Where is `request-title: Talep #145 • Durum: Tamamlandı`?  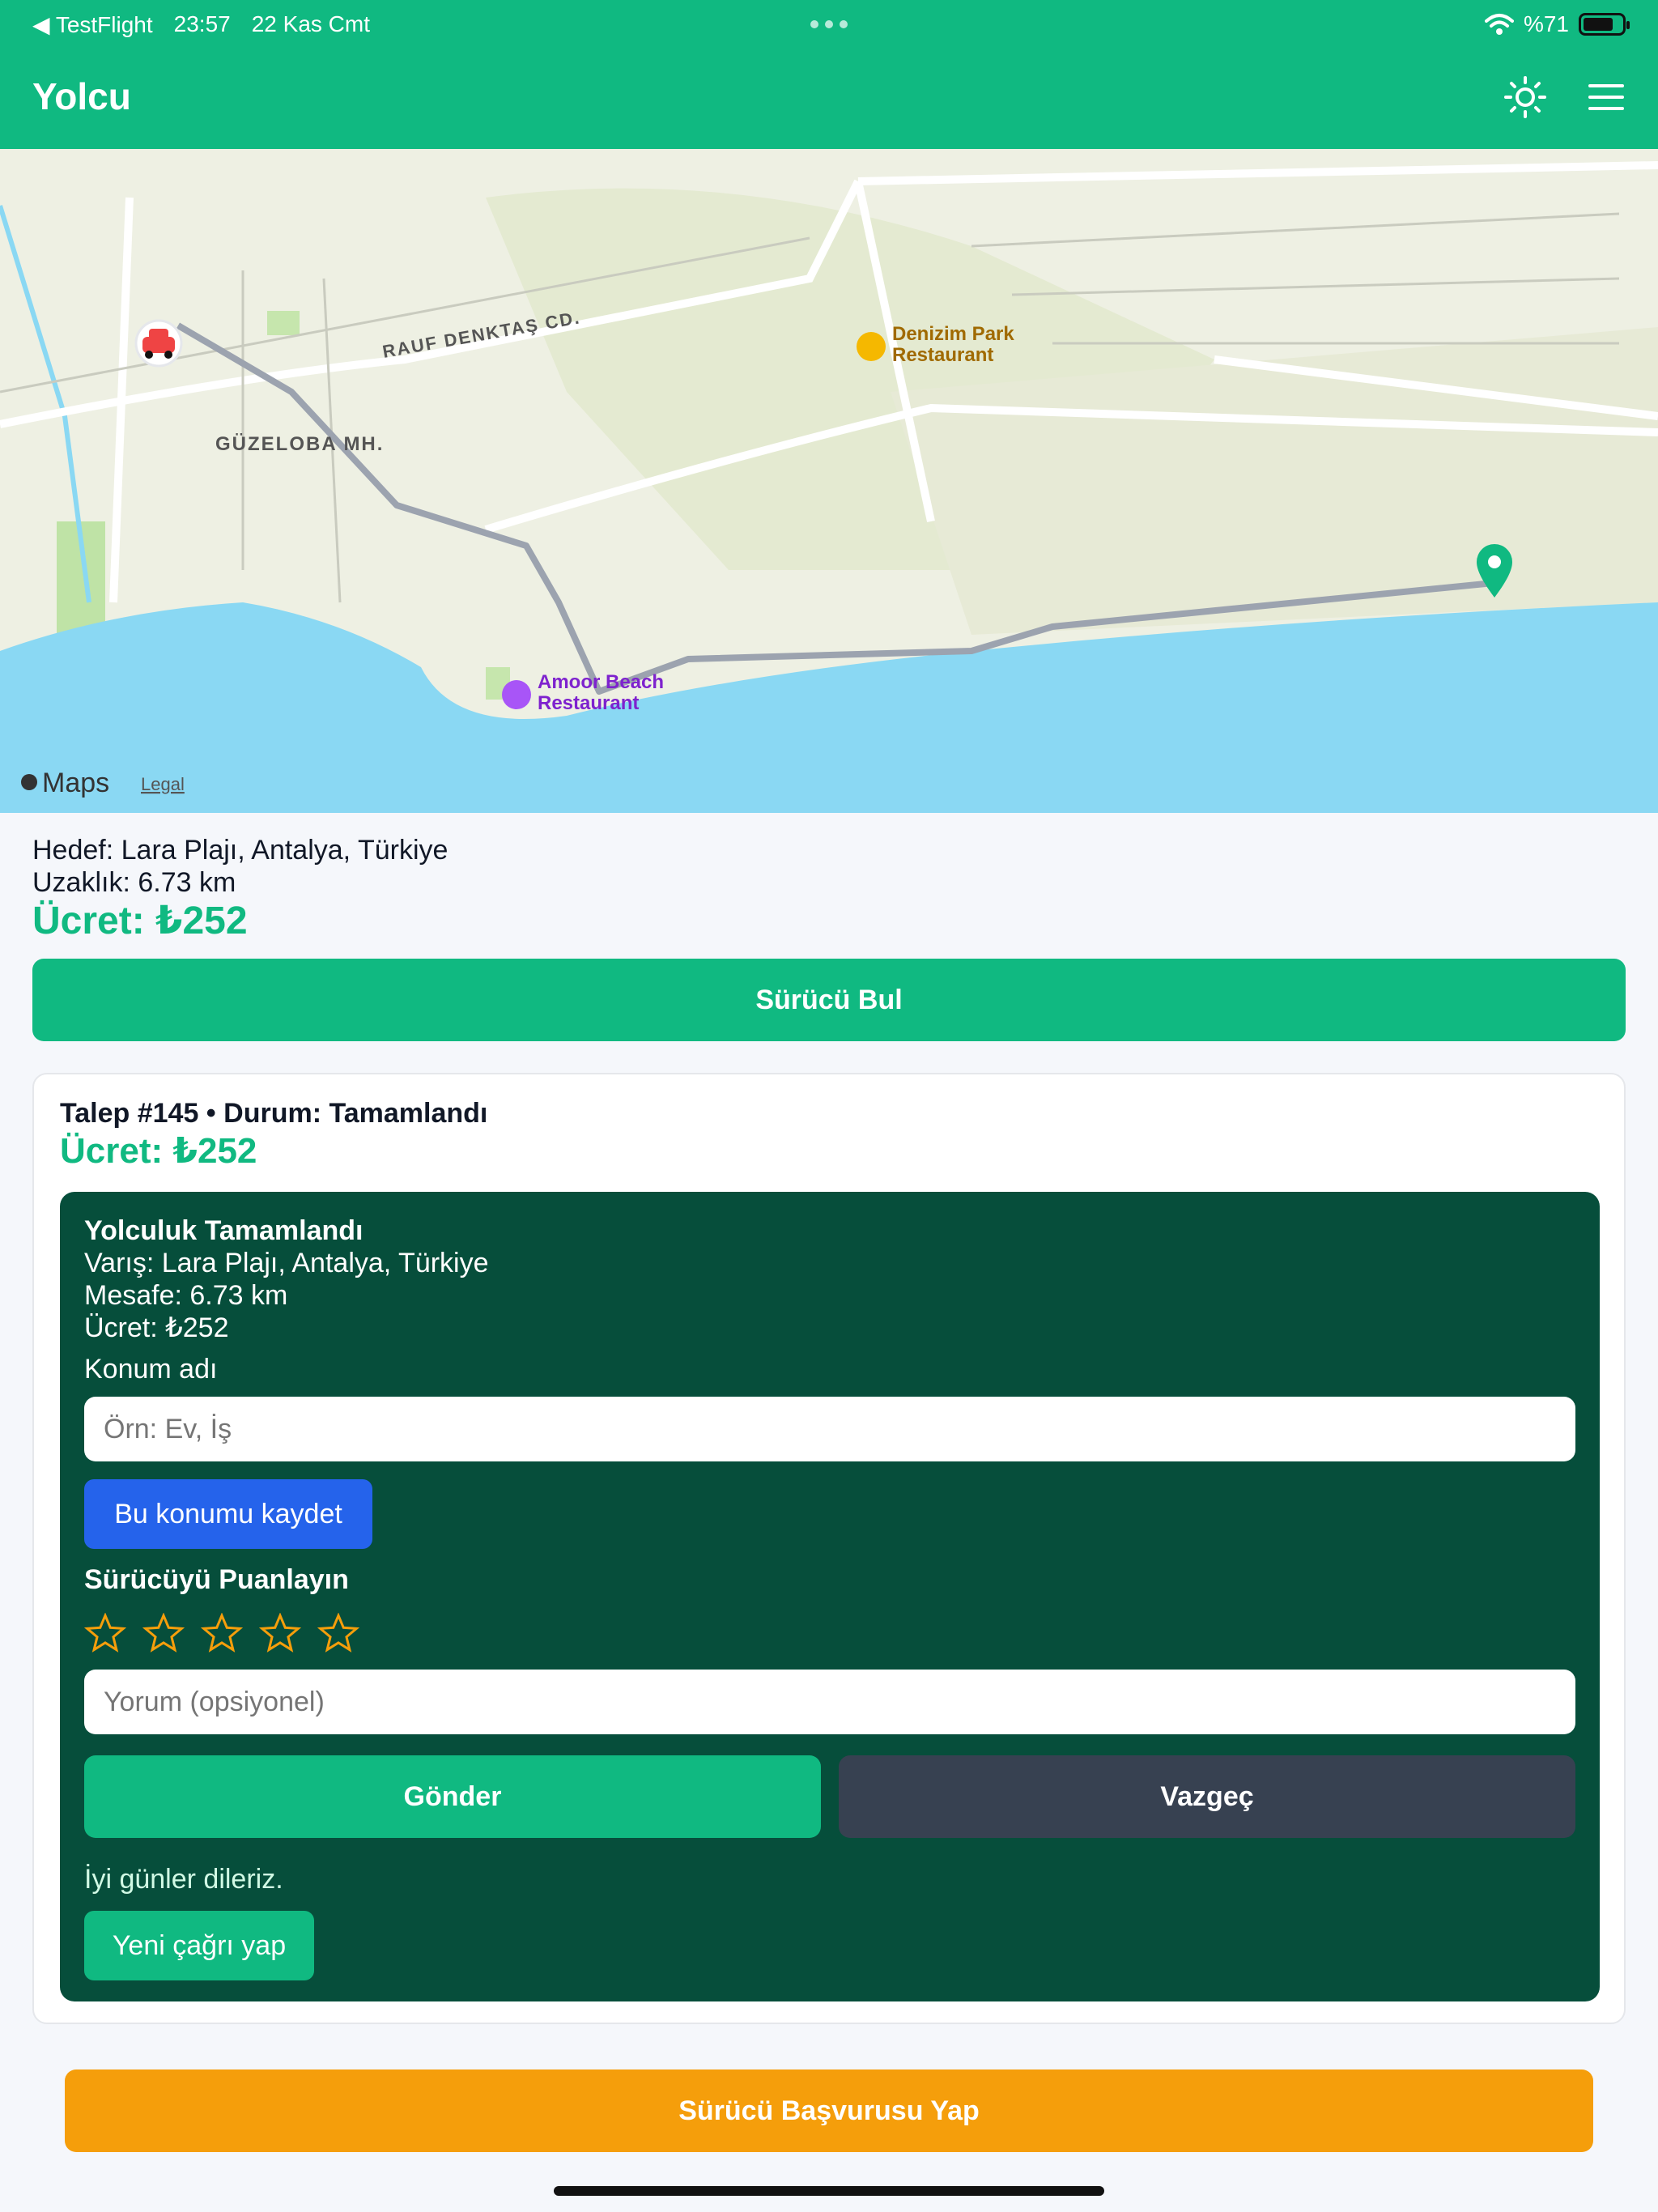
request-title: Talep #145 • Durum: Tamamlandı is located at coordinates (274, 1113).